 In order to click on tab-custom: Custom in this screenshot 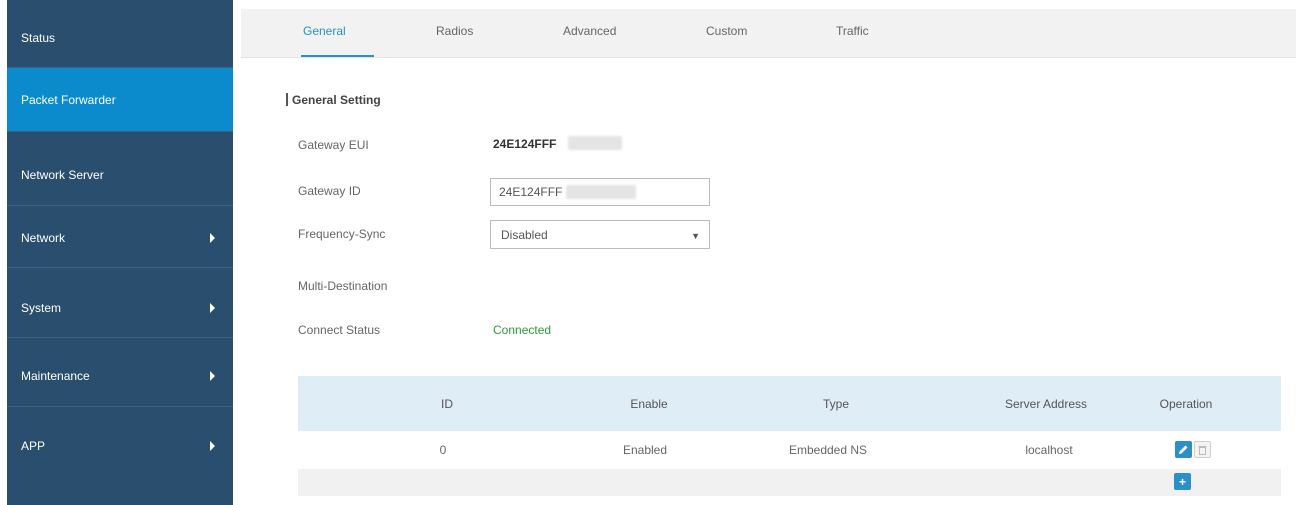, I will do `click(726, 31)`.